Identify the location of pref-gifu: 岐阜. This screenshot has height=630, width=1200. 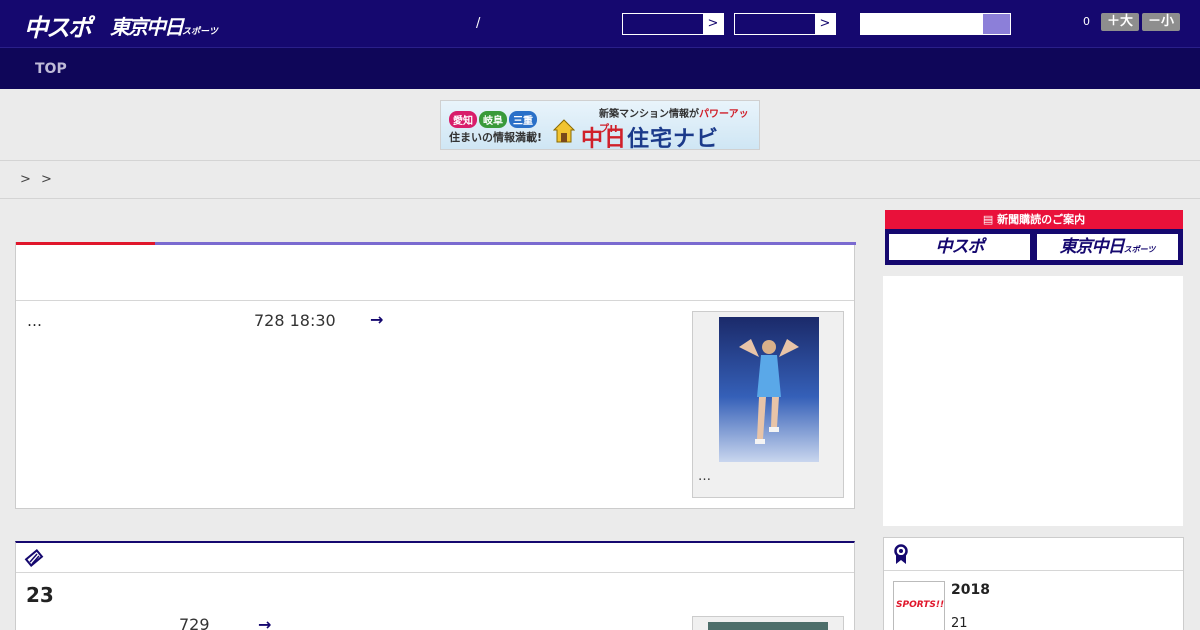
(493, 119).